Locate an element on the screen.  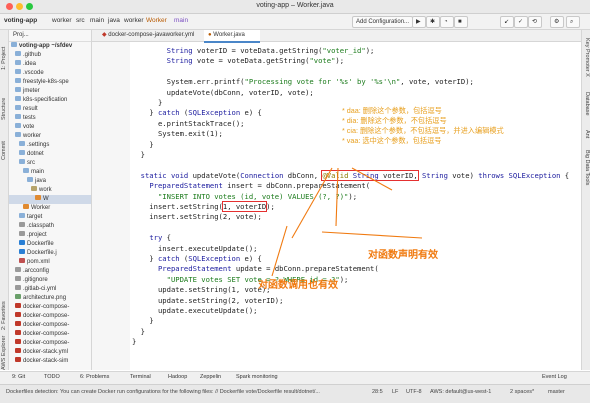
tree-item: java is located at coordinates (50, 181).